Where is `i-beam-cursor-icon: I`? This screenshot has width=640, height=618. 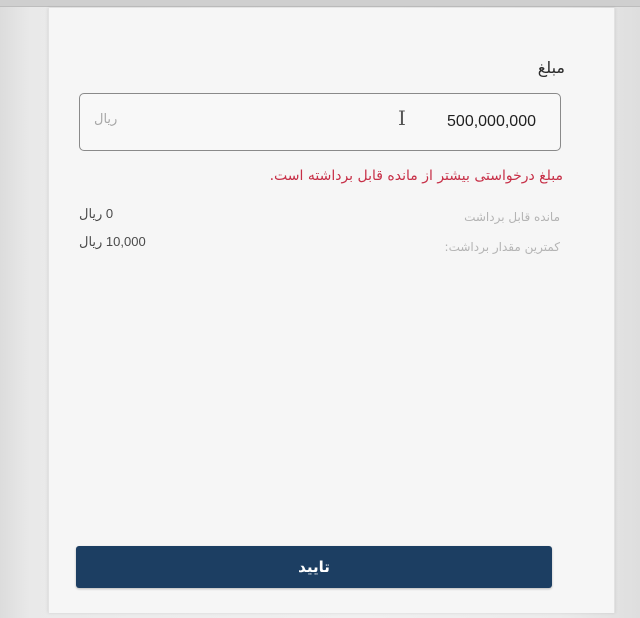 i-beam-cursor-icon: I is located at coordinates (402, 118).